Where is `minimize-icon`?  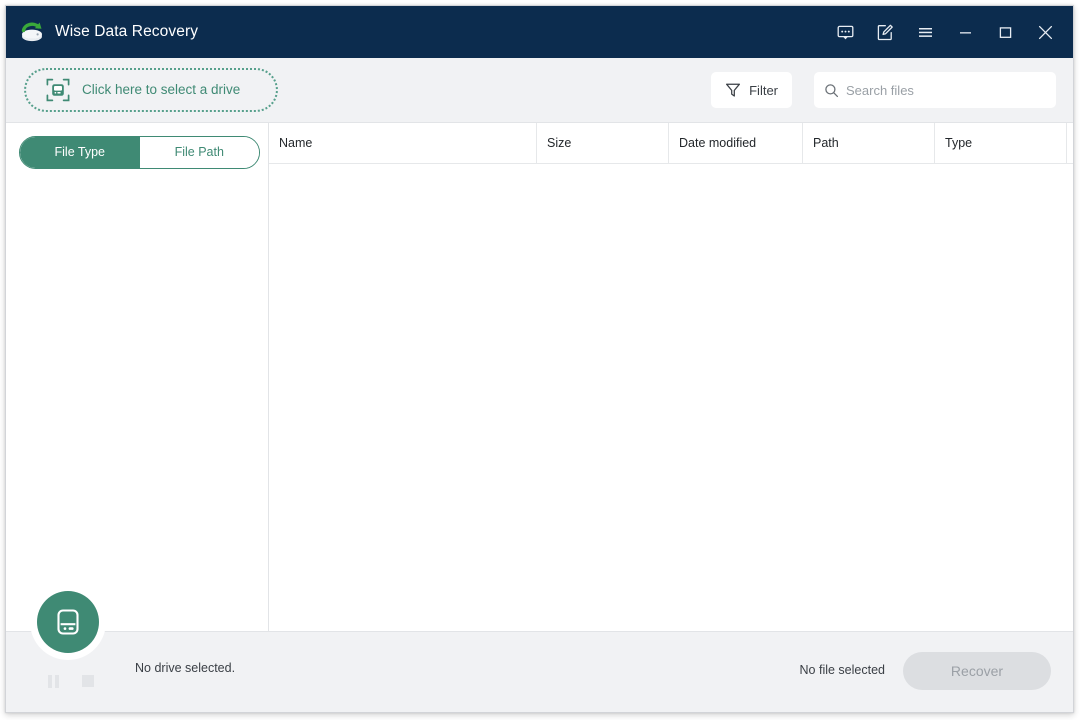
minimize-icon is located at coordinates (965, 32).